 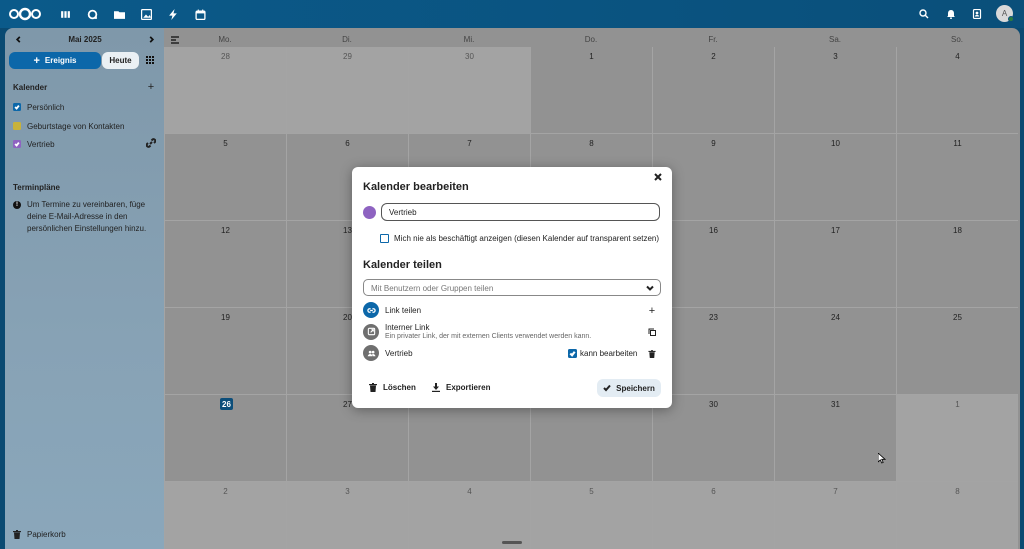 I want to click on chevron-left-icon, so click(x=18, y=39).